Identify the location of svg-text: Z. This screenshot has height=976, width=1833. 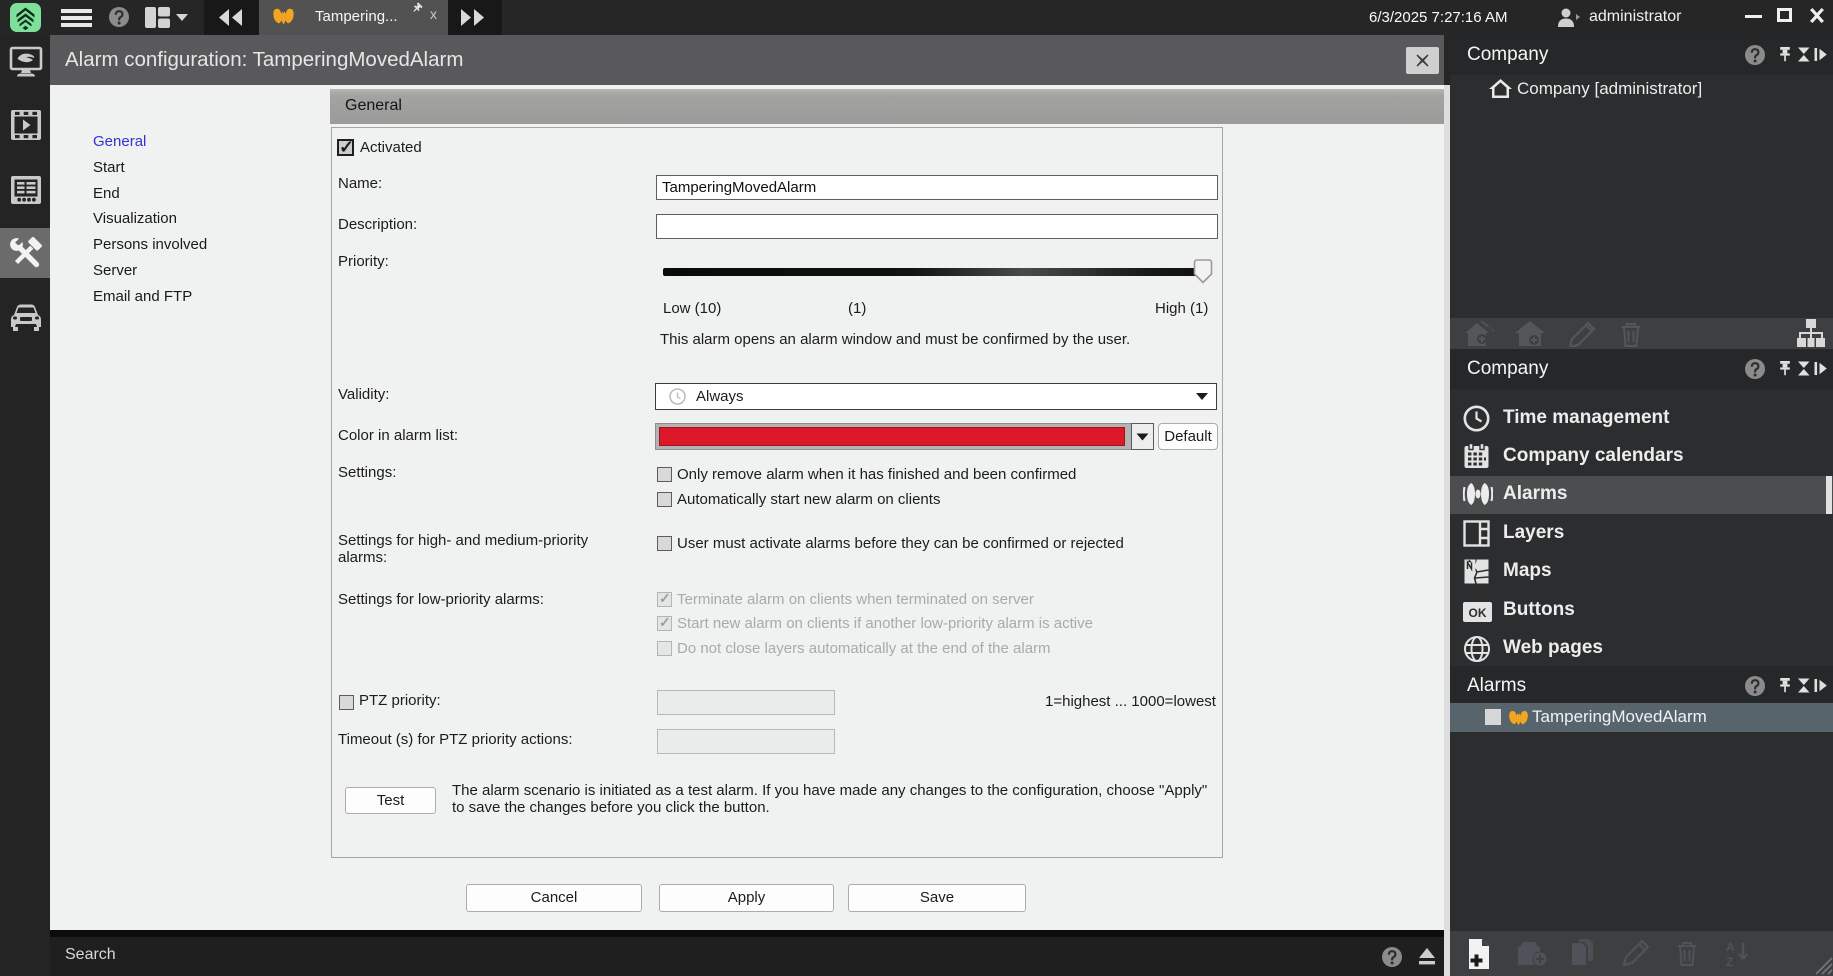
(1729, 961).